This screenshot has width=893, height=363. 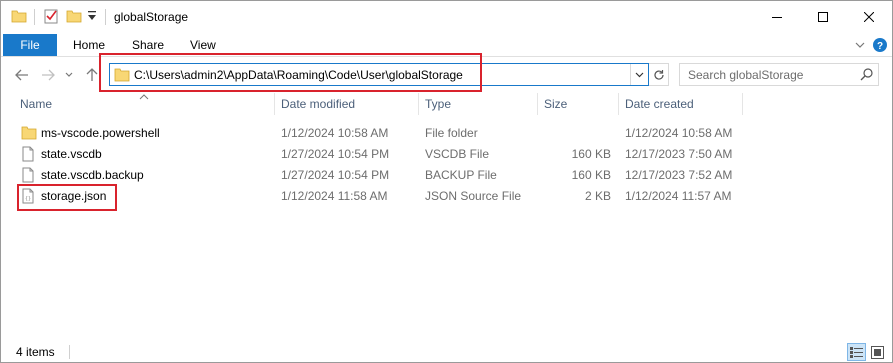 What do you see at coordinates (869, 17) in the screenshot?
I see `close-button` at bounding box center [869, 17].